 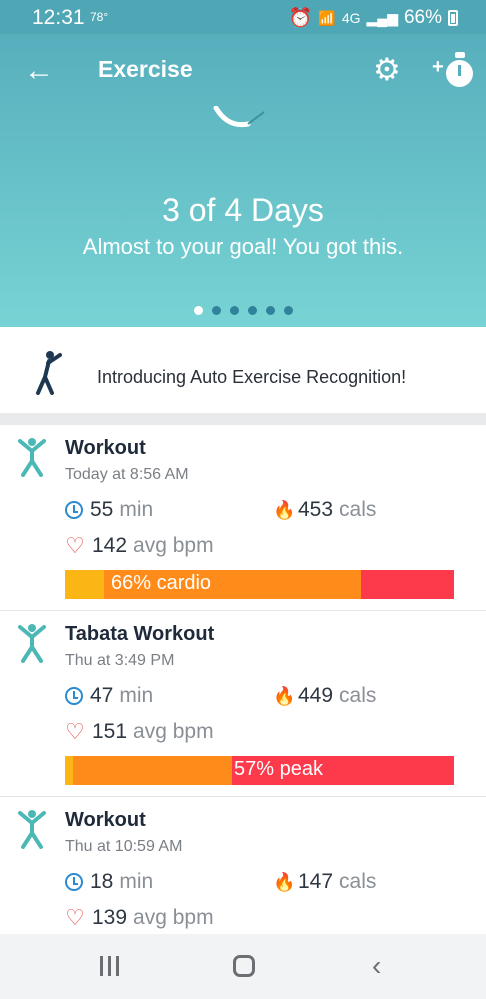 I want to click on zone-label: 66% cardio, so click(x=161, y=583).